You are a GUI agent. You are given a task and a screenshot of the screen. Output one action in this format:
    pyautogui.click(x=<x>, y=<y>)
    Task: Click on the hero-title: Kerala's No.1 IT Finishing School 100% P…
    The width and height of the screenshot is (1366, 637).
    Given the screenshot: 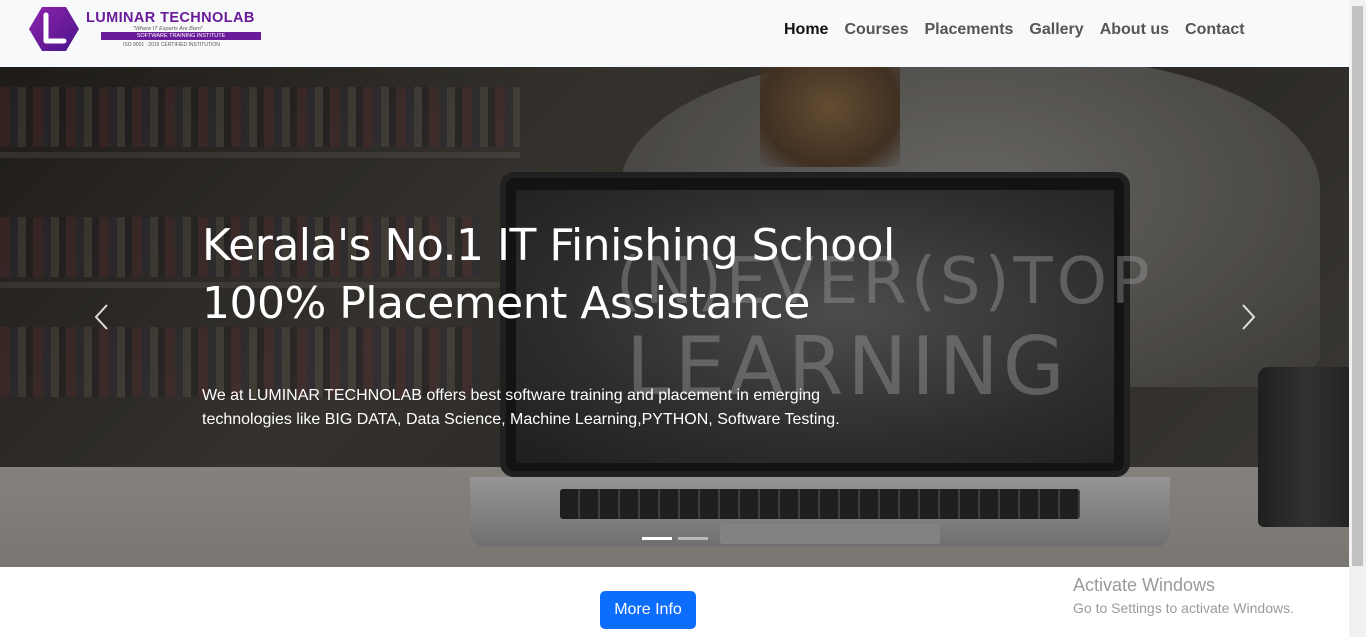 What is the action you would take?
    pyautogui.click(x=548, y=275)
    